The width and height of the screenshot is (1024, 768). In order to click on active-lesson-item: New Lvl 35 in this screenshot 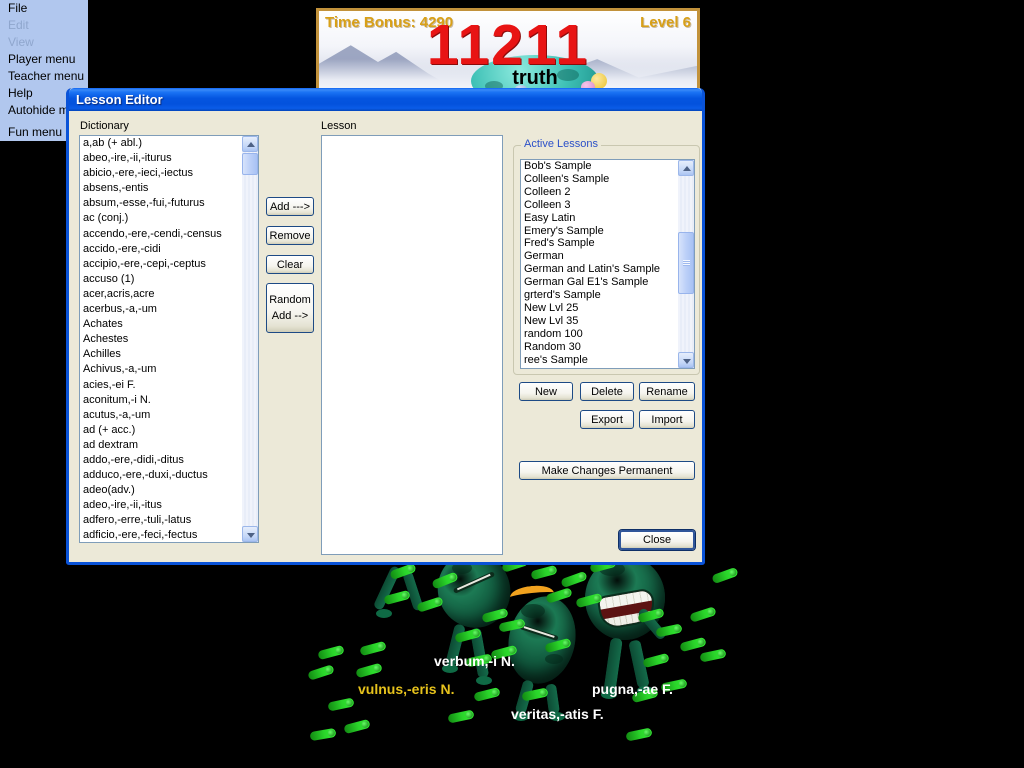, I will do `click(599, 321)`.